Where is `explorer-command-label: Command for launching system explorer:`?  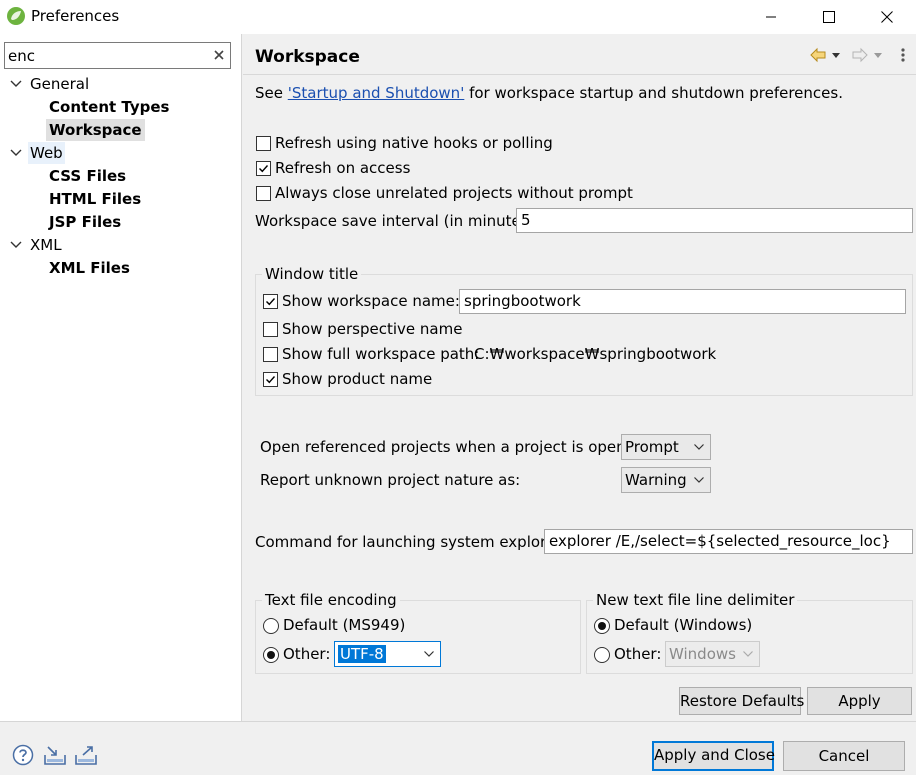
explorer-command-label: Command for launching system explorer: is located at coordinates (411, 542).